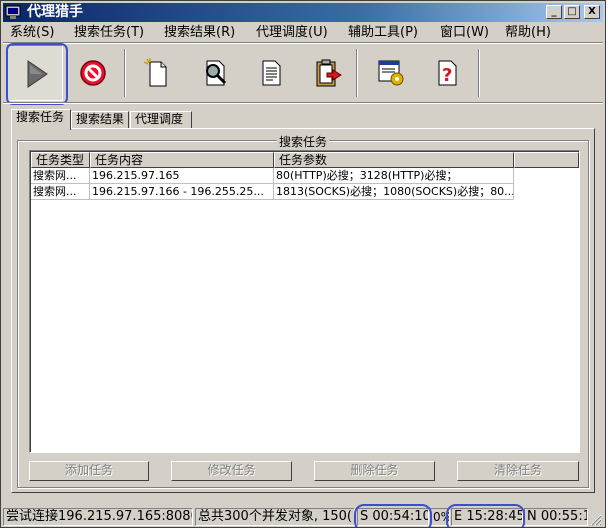 The height and width of the screenshot is (530, 608). What do you see at coordinates (89, 471) in the screenshot?
I see `add-task-button: 添加任务` at bounding box center [89, 471].